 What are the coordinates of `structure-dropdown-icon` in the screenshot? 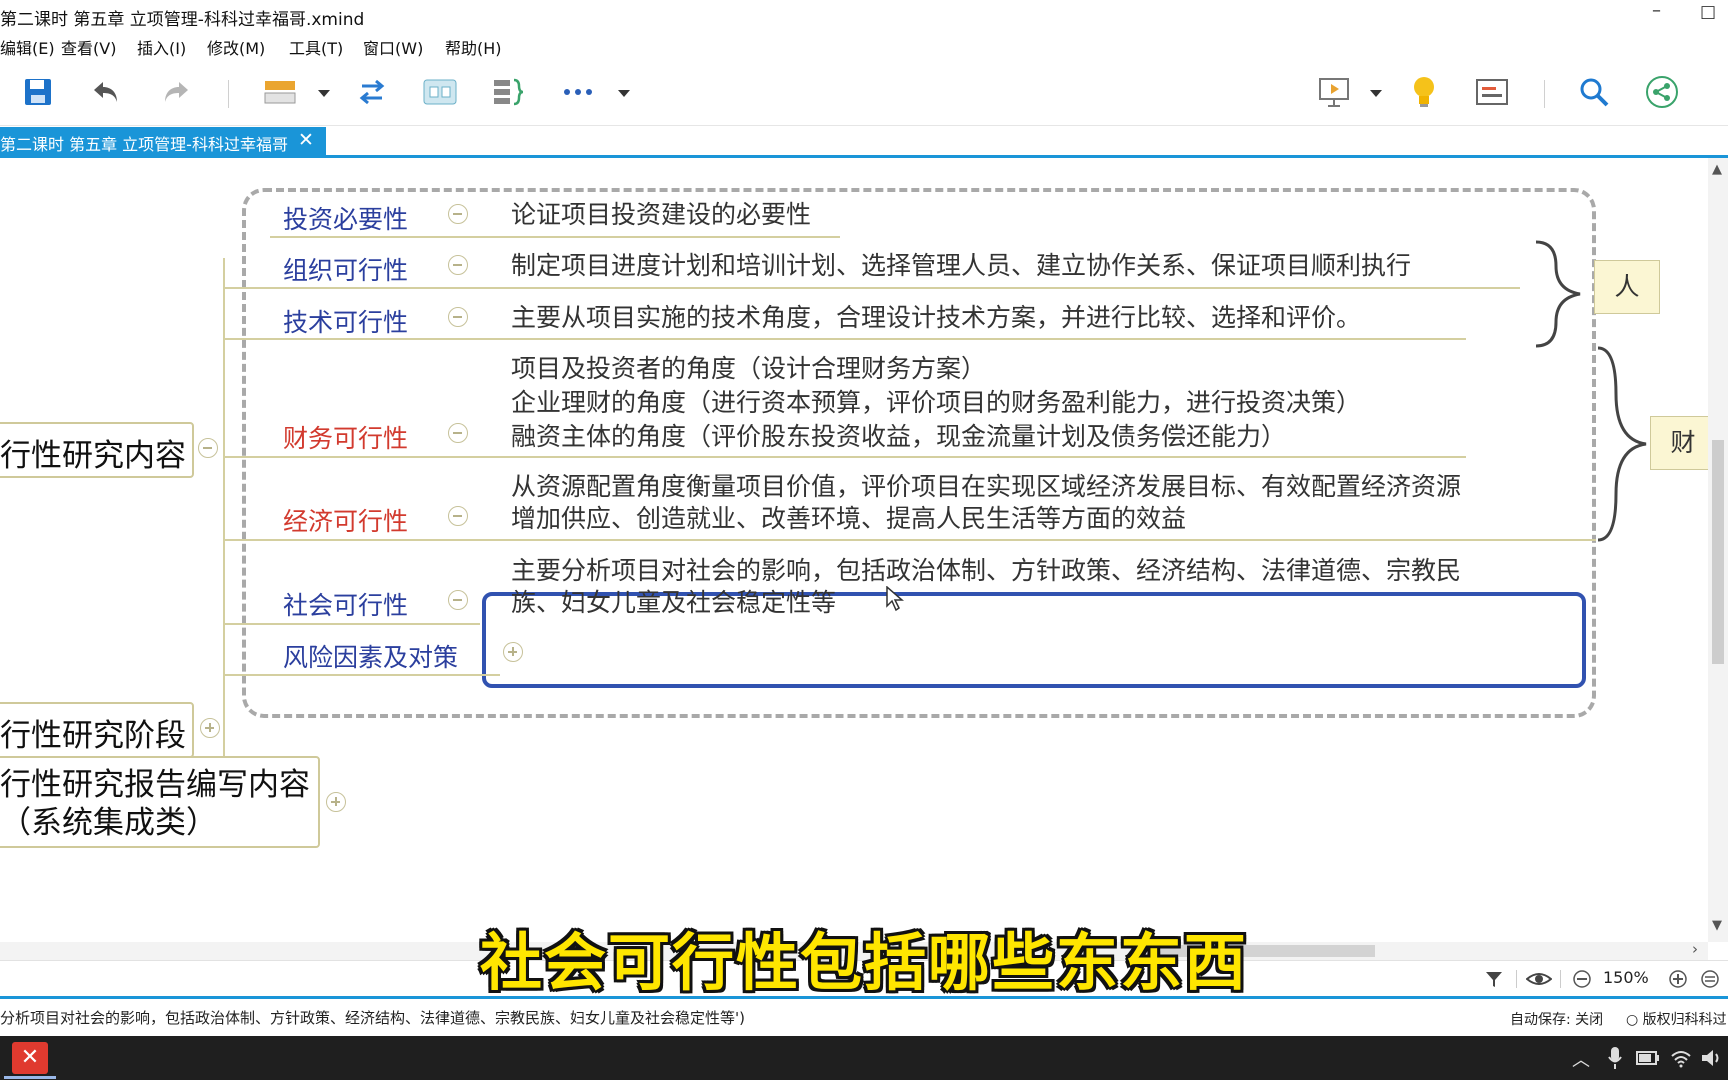 It's located at (324, 93).